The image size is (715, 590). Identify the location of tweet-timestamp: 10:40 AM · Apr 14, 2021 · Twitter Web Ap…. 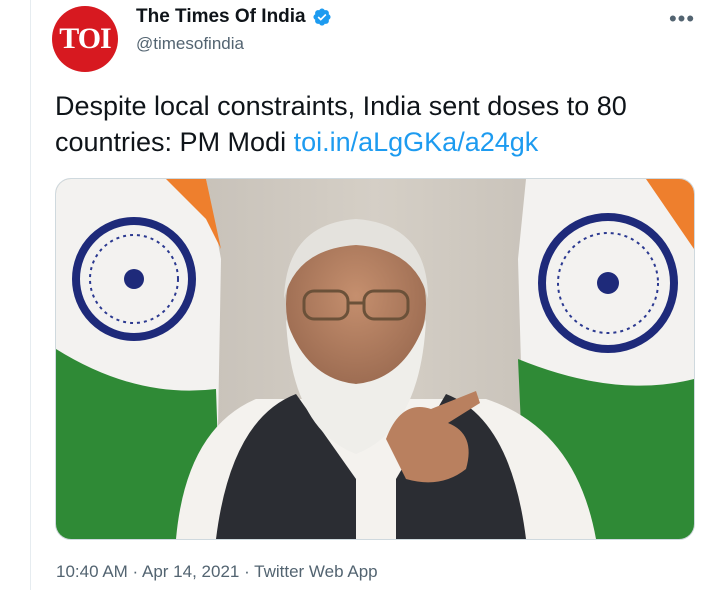
(217, 572).